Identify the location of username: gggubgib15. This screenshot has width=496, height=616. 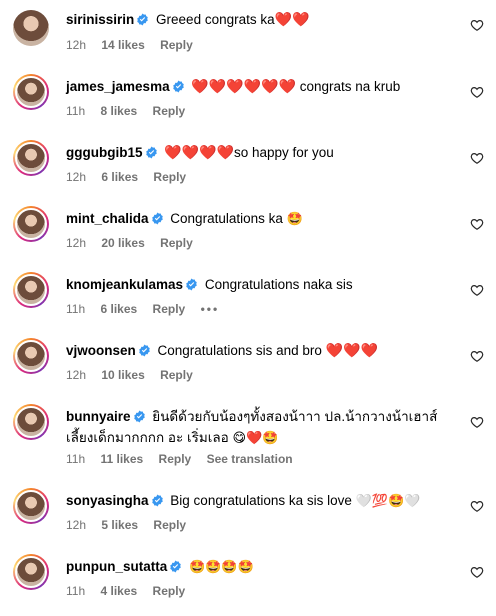
(104, 152).